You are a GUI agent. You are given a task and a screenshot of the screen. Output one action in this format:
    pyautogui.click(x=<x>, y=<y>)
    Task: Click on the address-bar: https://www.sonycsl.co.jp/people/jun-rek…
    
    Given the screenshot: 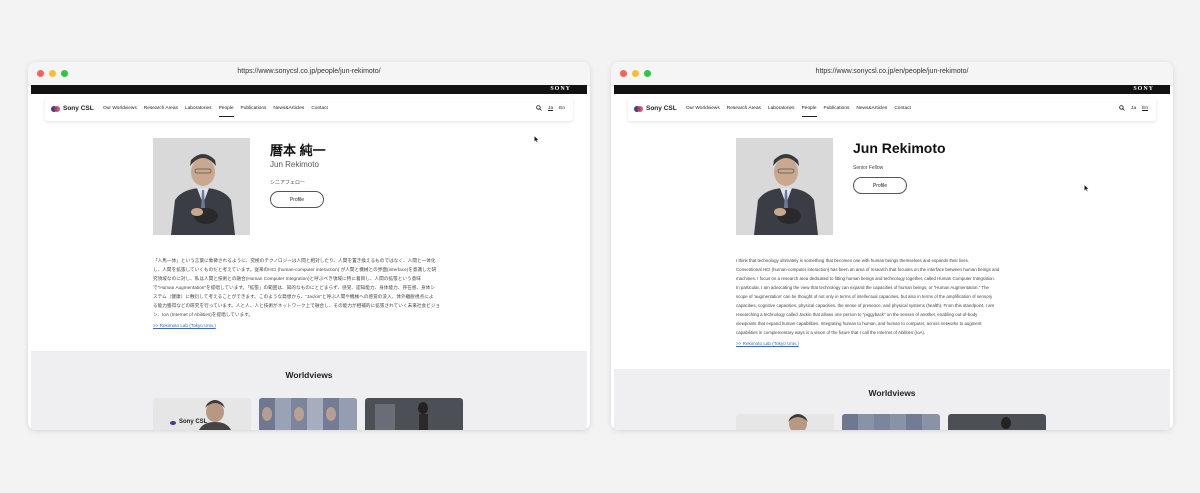 What is the action you would take?
    pyautogui.click(x=309, y=71)
    